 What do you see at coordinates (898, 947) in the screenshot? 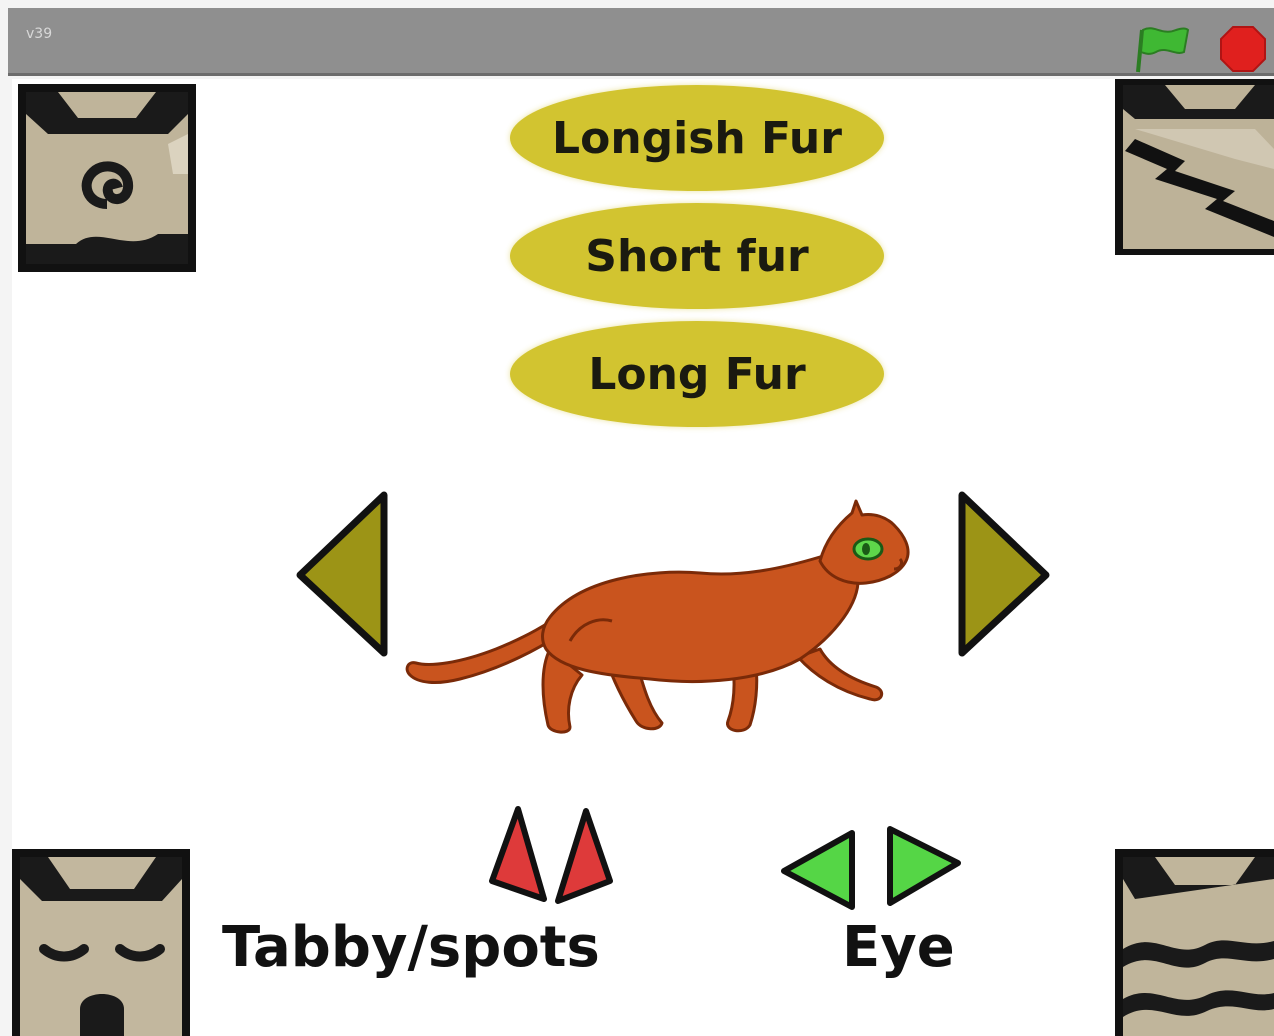
I see `eye-label: Eye` at bounding box center [898, 947].